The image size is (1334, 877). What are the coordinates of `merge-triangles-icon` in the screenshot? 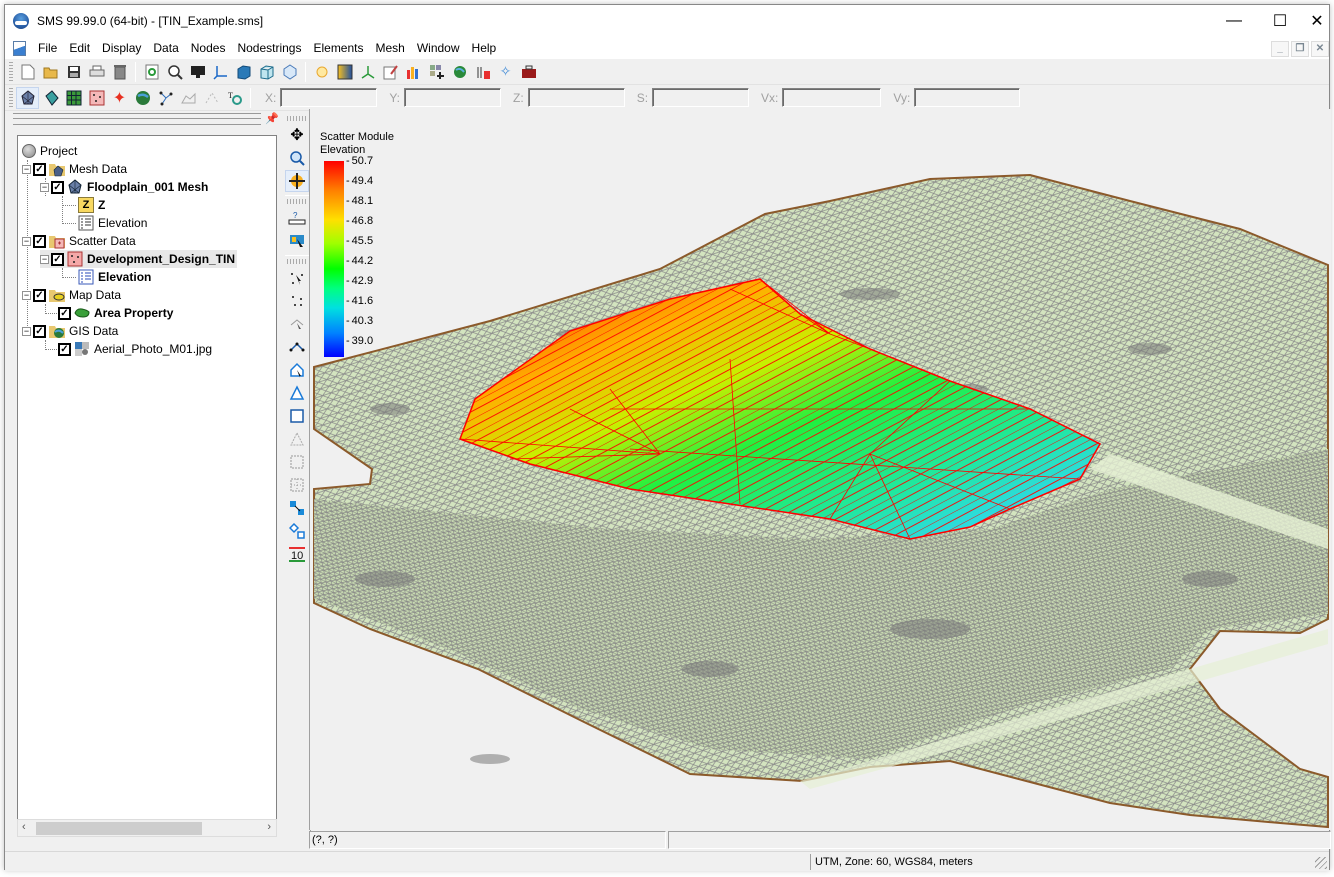 It's located at (297, 508).